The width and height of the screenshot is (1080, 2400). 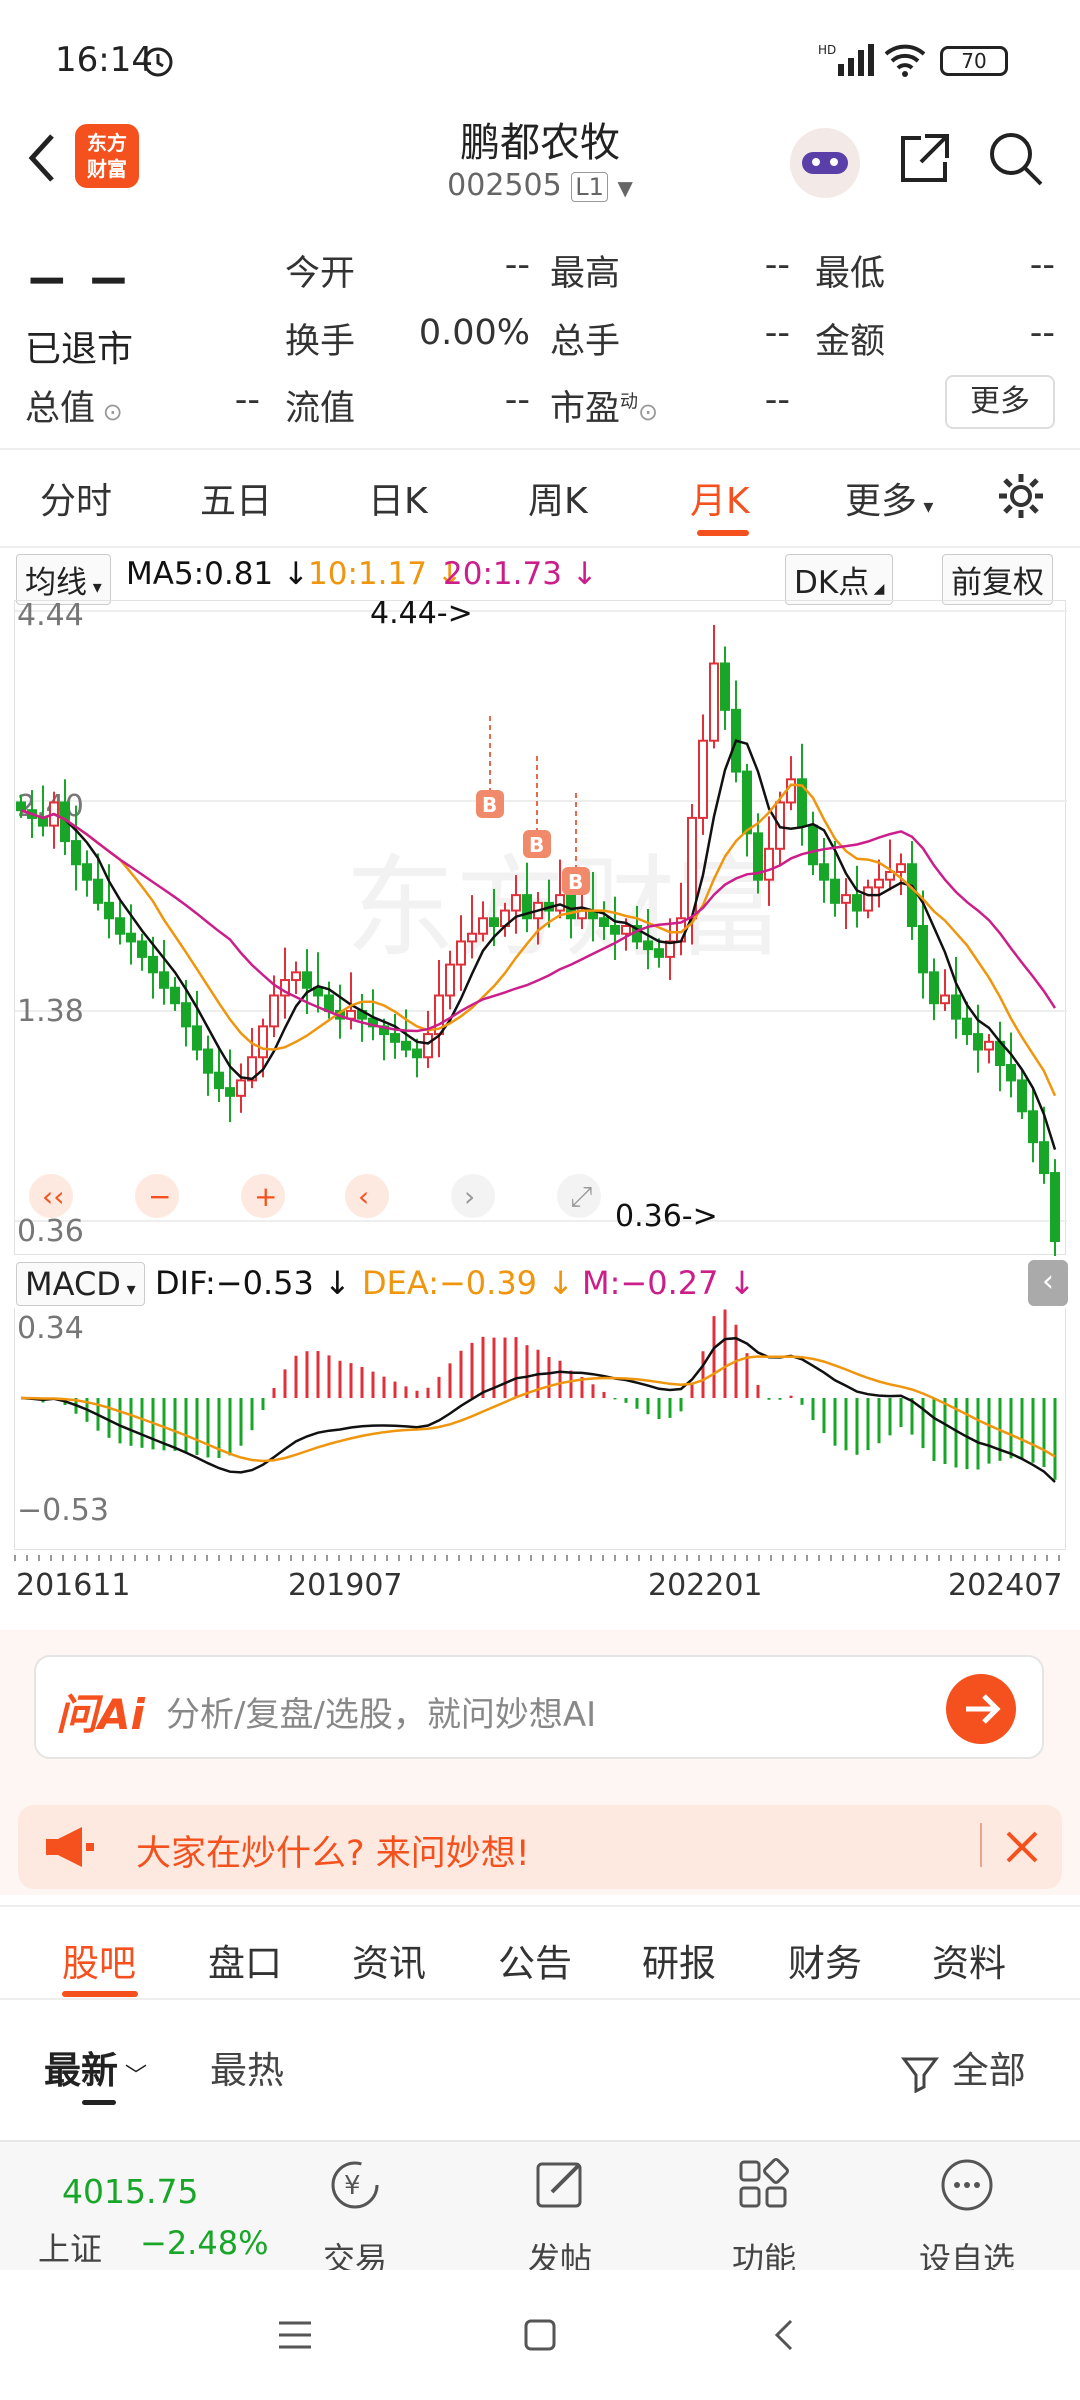 I want to click on battery-icon: 70, so click(x=974, y=61).